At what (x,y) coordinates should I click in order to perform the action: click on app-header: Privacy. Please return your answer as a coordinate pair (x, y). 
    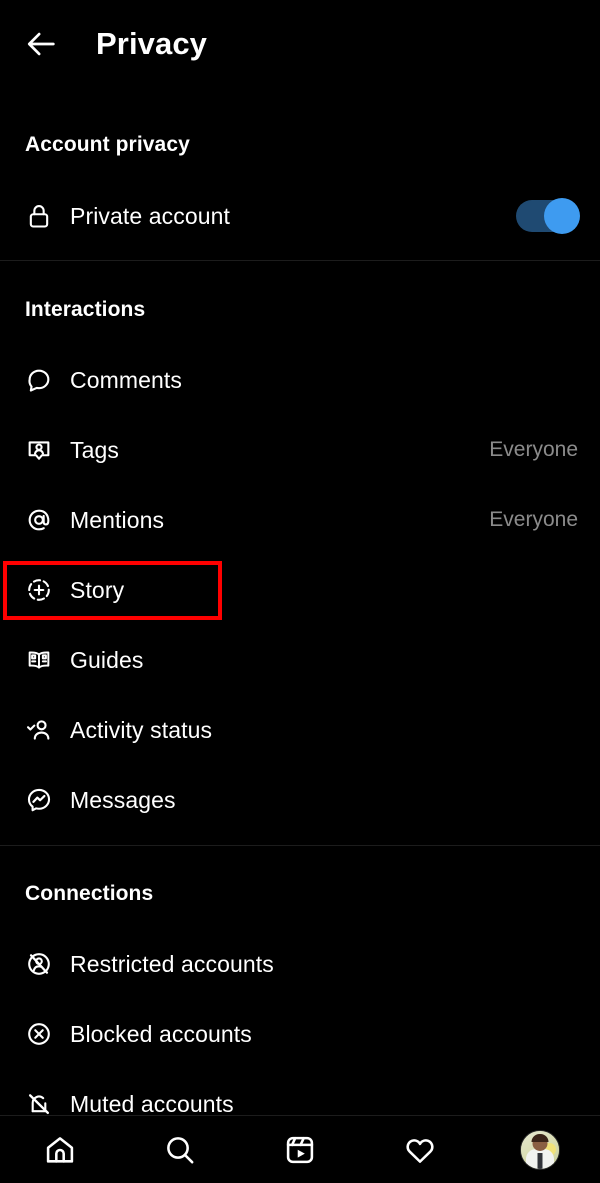
    Looking at the image, I should click on (300, 44).